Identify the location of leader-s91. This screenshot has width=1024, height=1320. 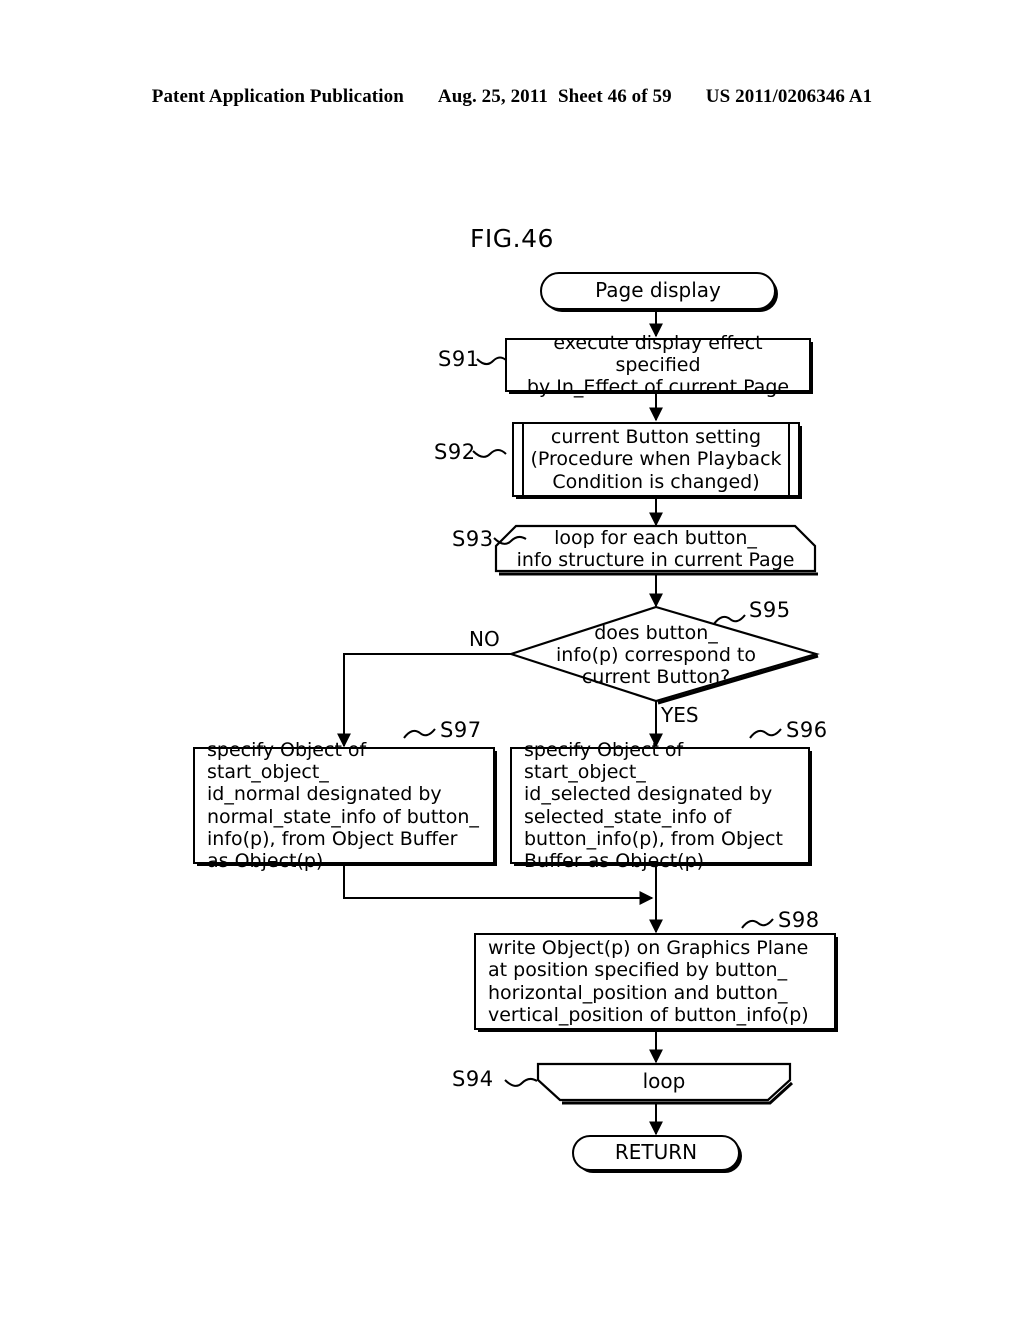
(492, 360).